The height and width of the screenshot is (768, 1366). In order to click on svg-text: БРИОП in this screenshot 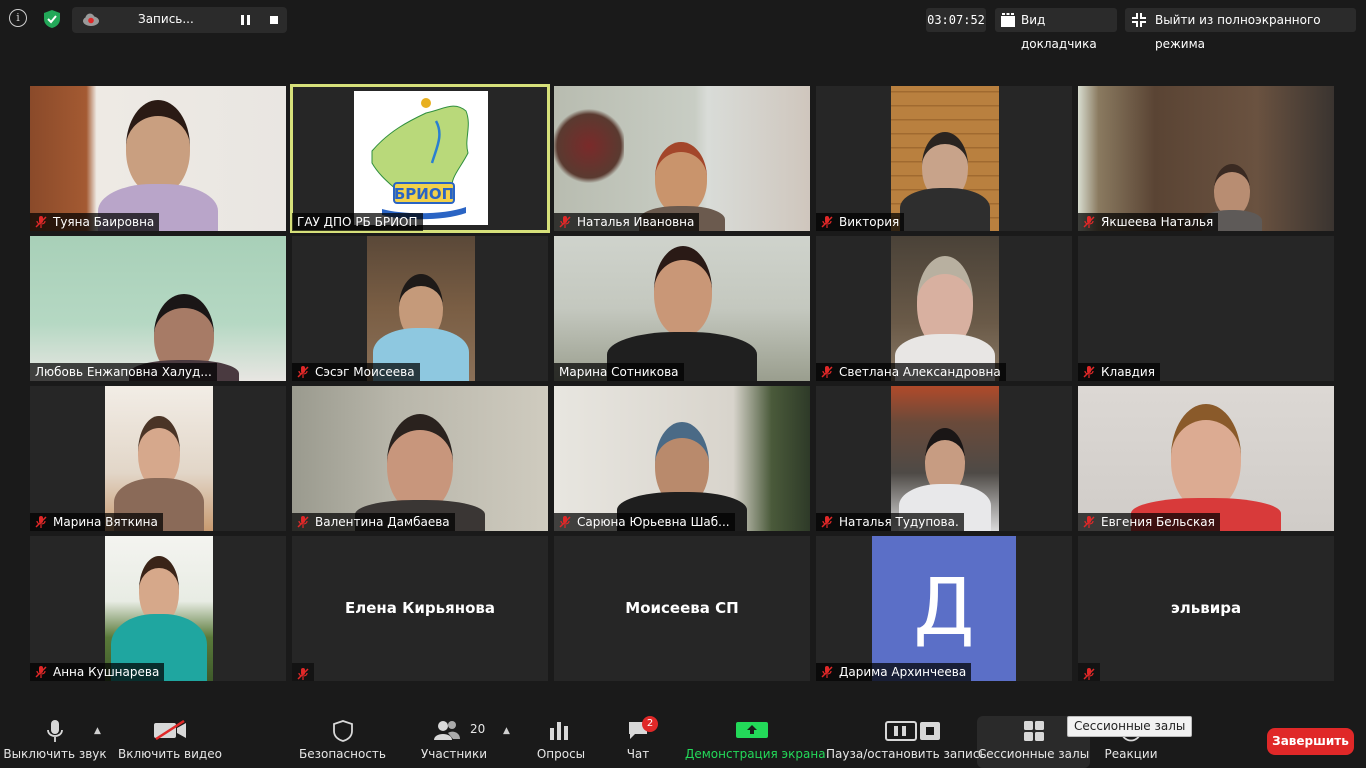, I will do `click(424, 194)`.